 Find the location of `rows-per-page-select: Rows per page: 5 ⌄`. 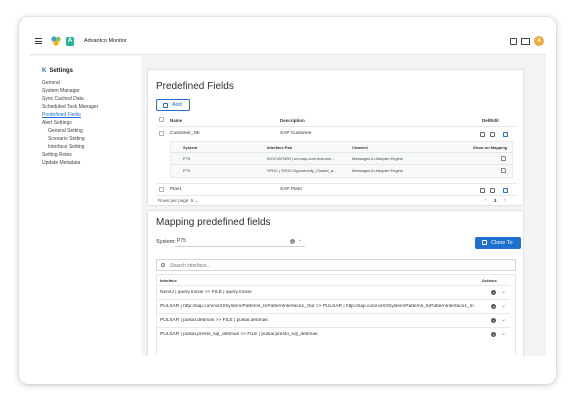

rows-per-page-select: Rows per page: 5 ⌄ is located at coordinates (178, 201).